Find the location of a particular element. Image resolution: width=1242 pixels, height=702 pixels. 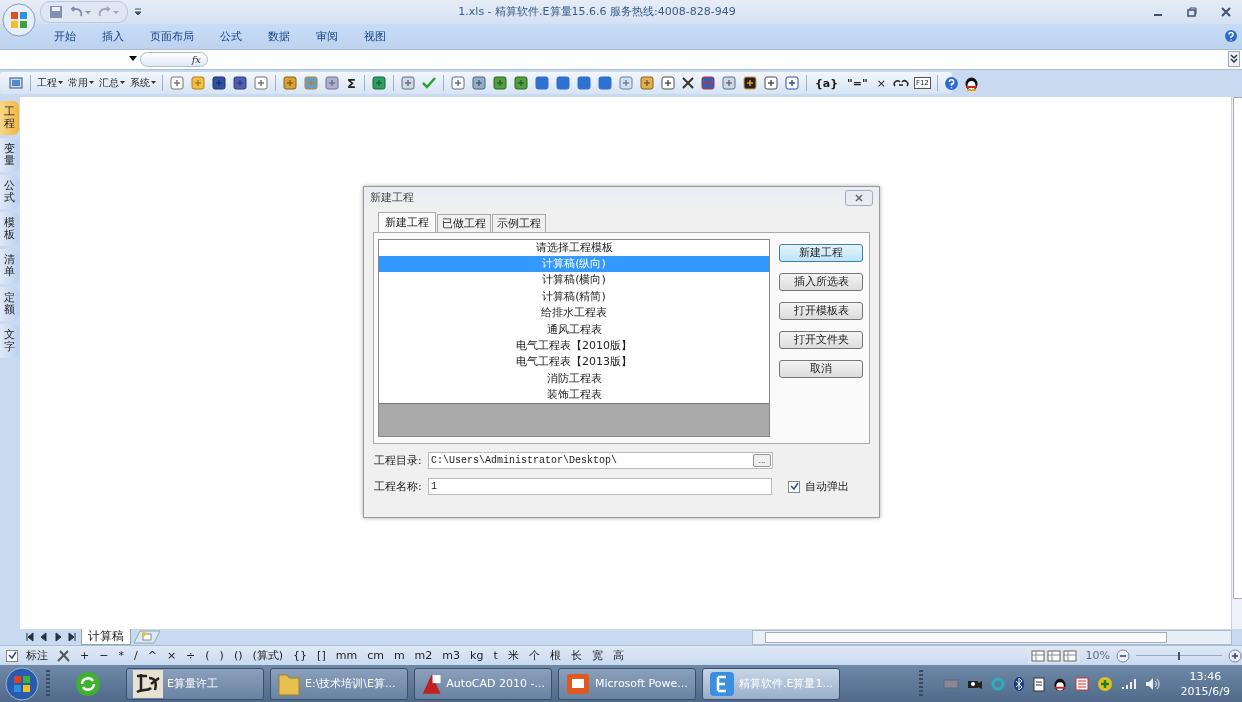

multiply-button: × is located at coordinates (881, 83).